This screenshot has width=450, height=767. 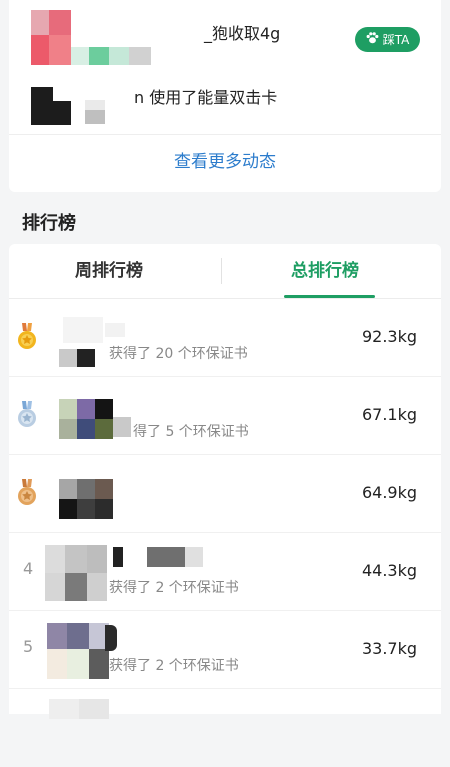 I want to click on tab-weekly-ranking: 周排行榜, so click(x=109, y=268).